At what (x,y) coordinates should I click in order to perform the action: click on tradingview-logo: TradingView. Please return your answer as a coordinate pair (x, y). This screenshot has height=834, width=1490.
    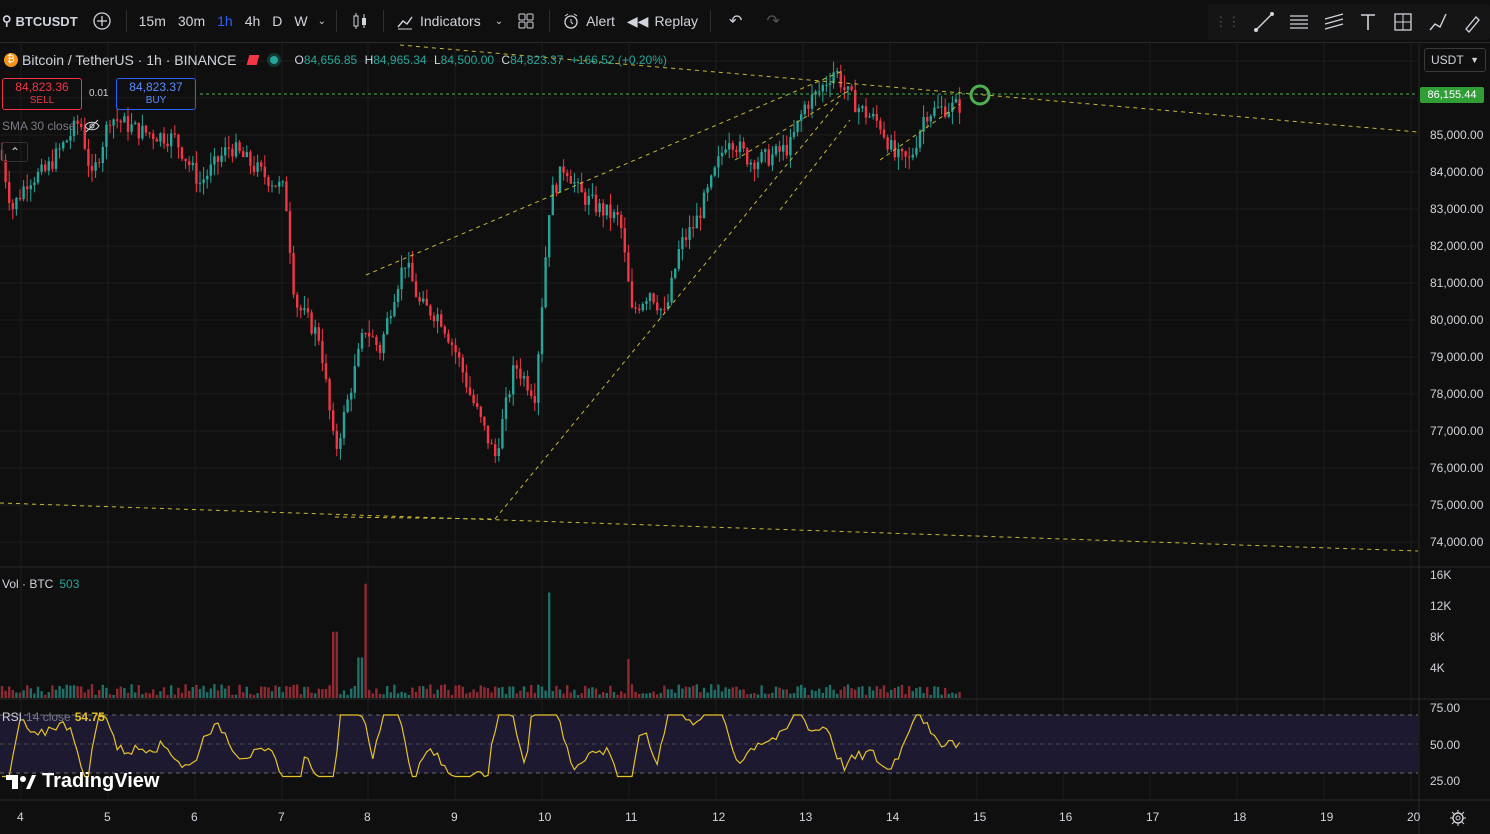
    Looking at the image, I should click on (82, 781).